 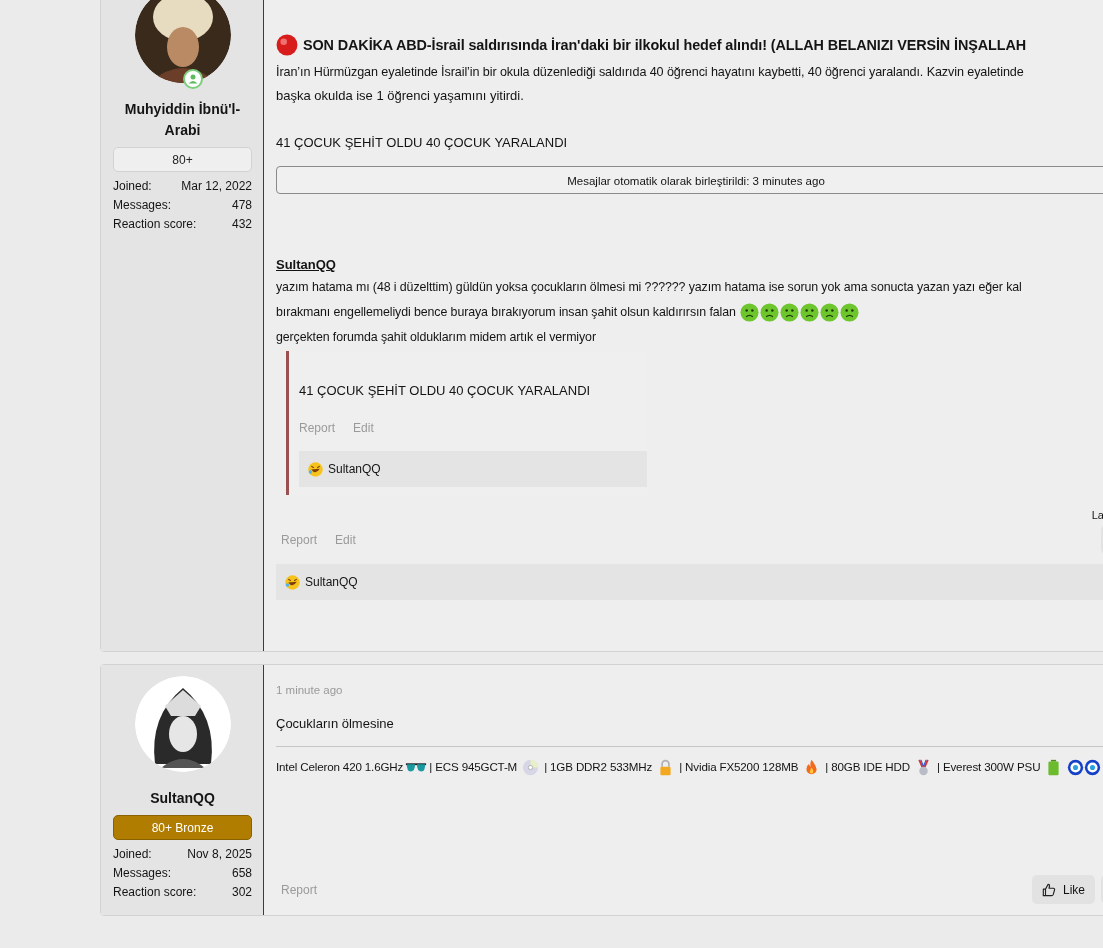 I want to click on post-text: bırakmanı engellemeliydi bence buraya bırakıyorum insan şahit olsun kaldırırsın falan, so click(x=506, y=312).